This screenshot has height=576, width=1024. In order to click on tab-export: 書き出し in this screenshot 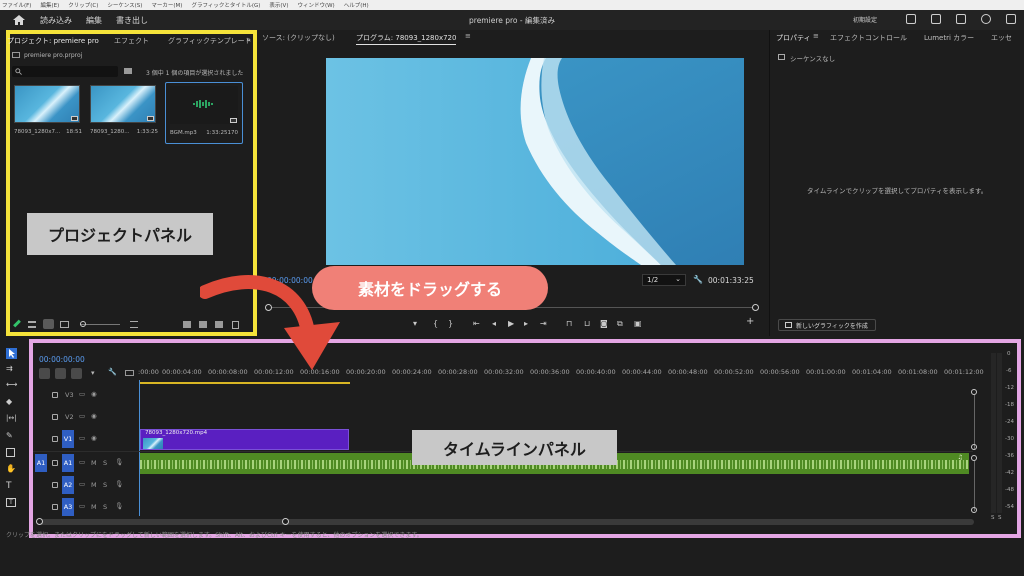, I will do `click(132, 20)`.